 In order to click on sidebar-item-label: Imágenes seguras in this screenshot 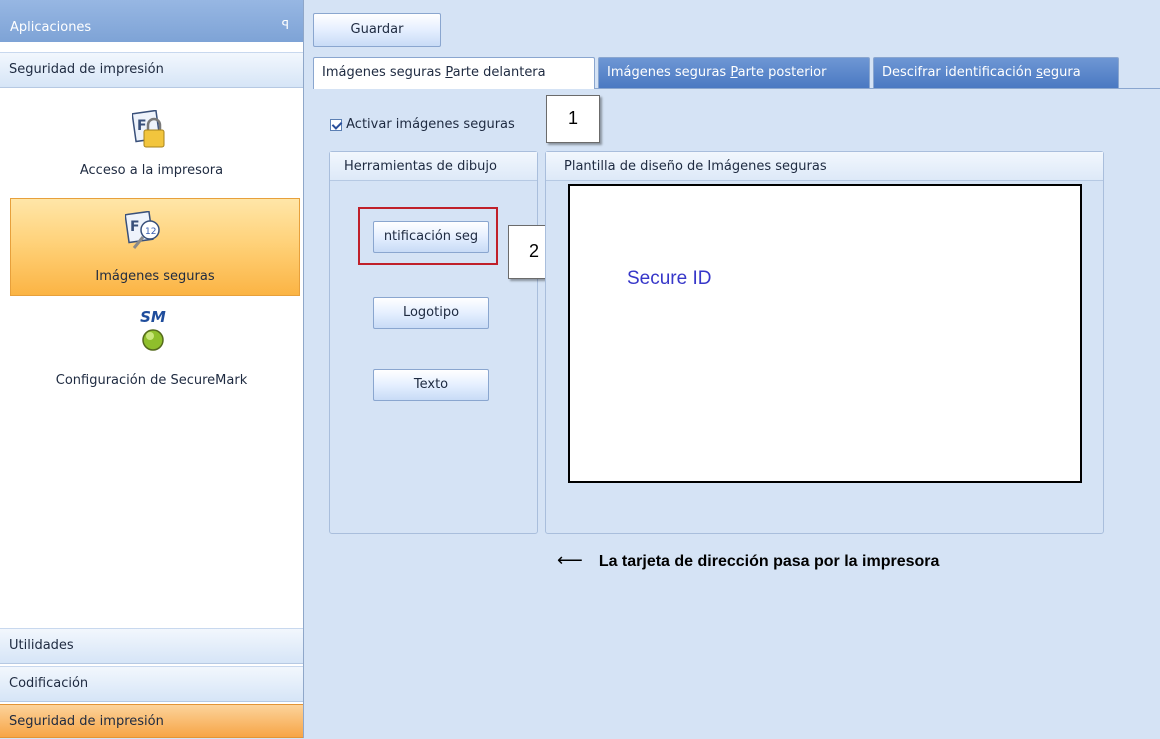, I will do `click(155, 276)`.